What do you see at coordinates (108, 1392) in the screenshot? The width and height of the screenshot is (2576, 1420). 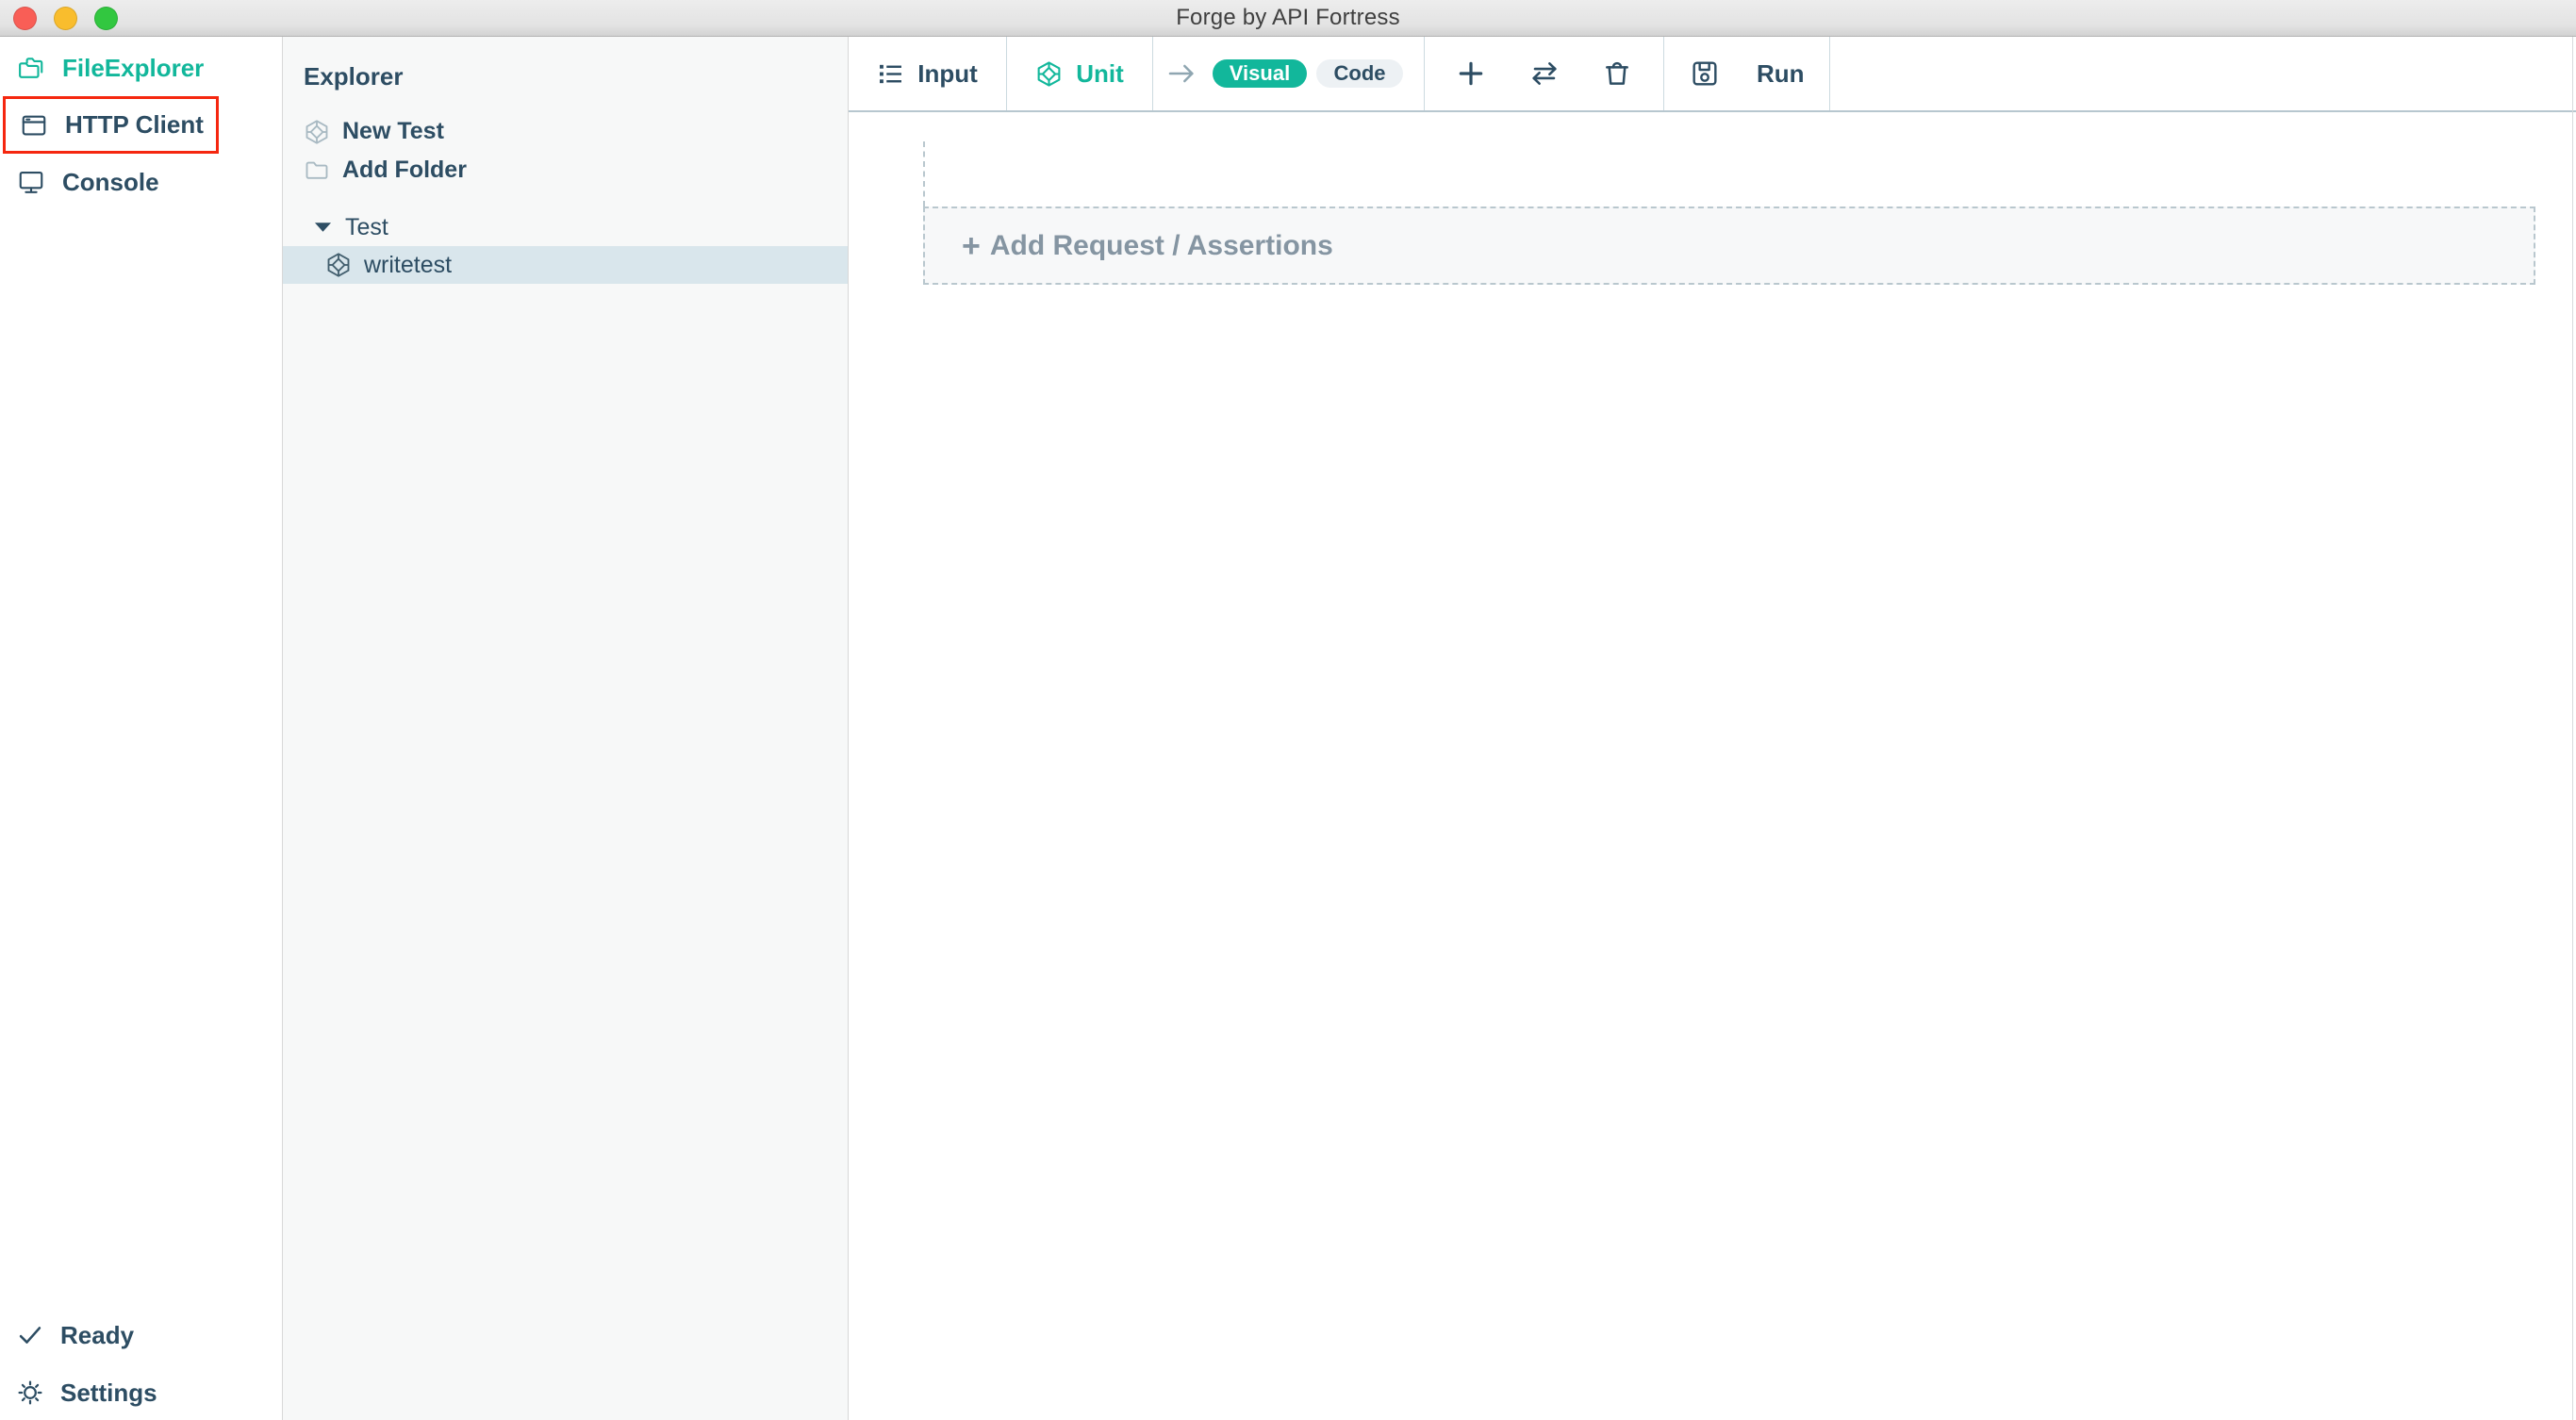 I see `sidebar-item-label: Settings` at bounding box center [108, 1392].